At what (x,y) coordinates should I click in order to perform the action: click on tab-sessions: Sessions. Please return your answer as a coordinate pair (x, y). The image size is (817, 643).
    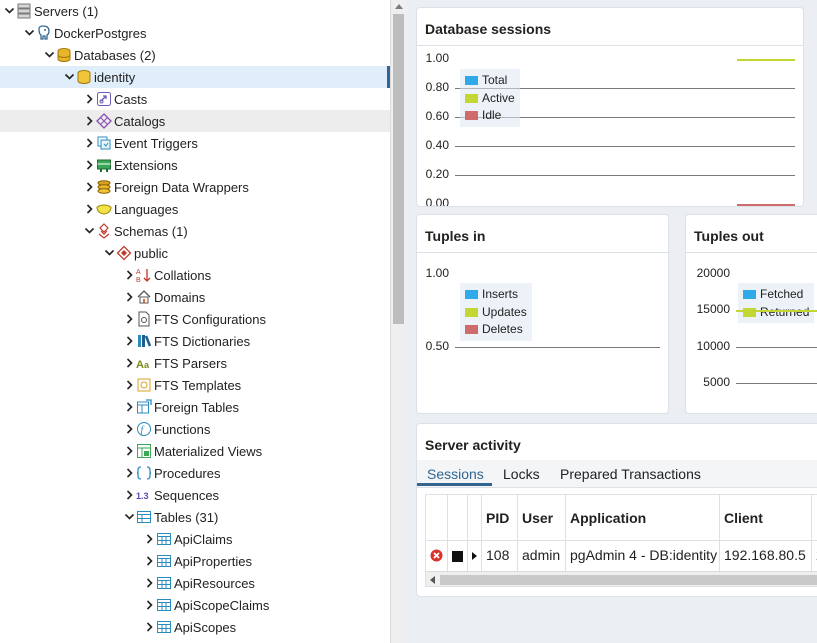
    Looking at the image, I should click on (455, 474).